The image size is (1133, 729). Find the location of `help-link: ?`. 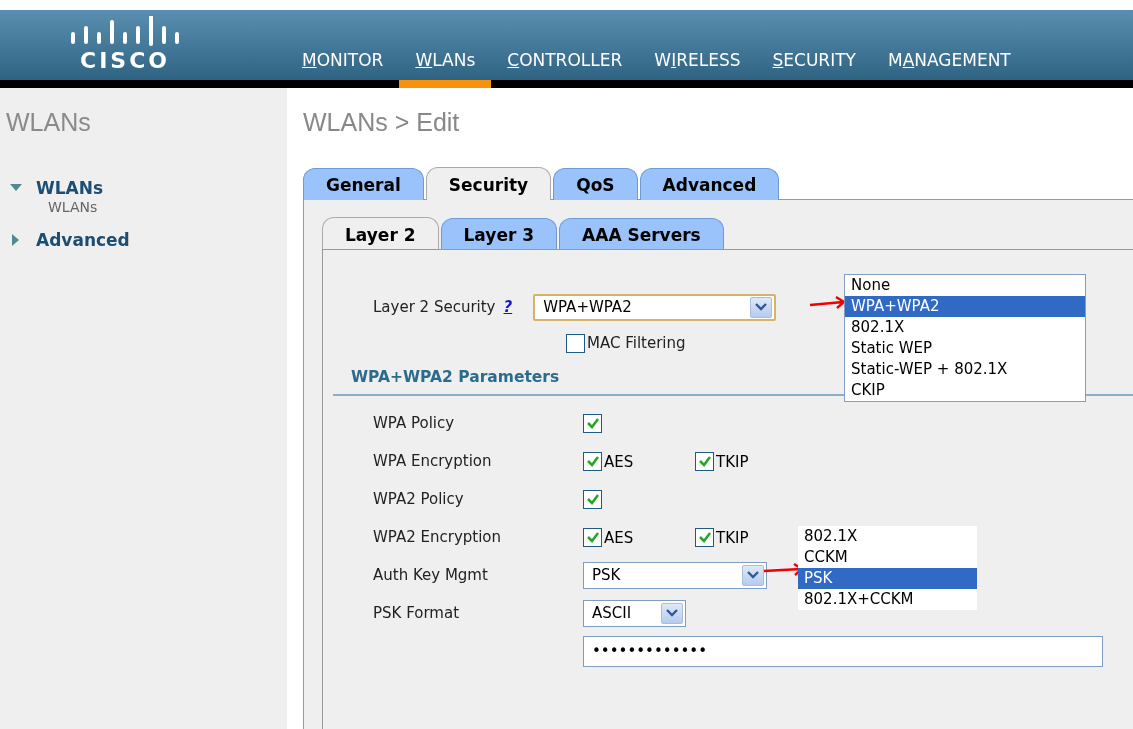

help-link: ? is located at coordinates (508, 307).